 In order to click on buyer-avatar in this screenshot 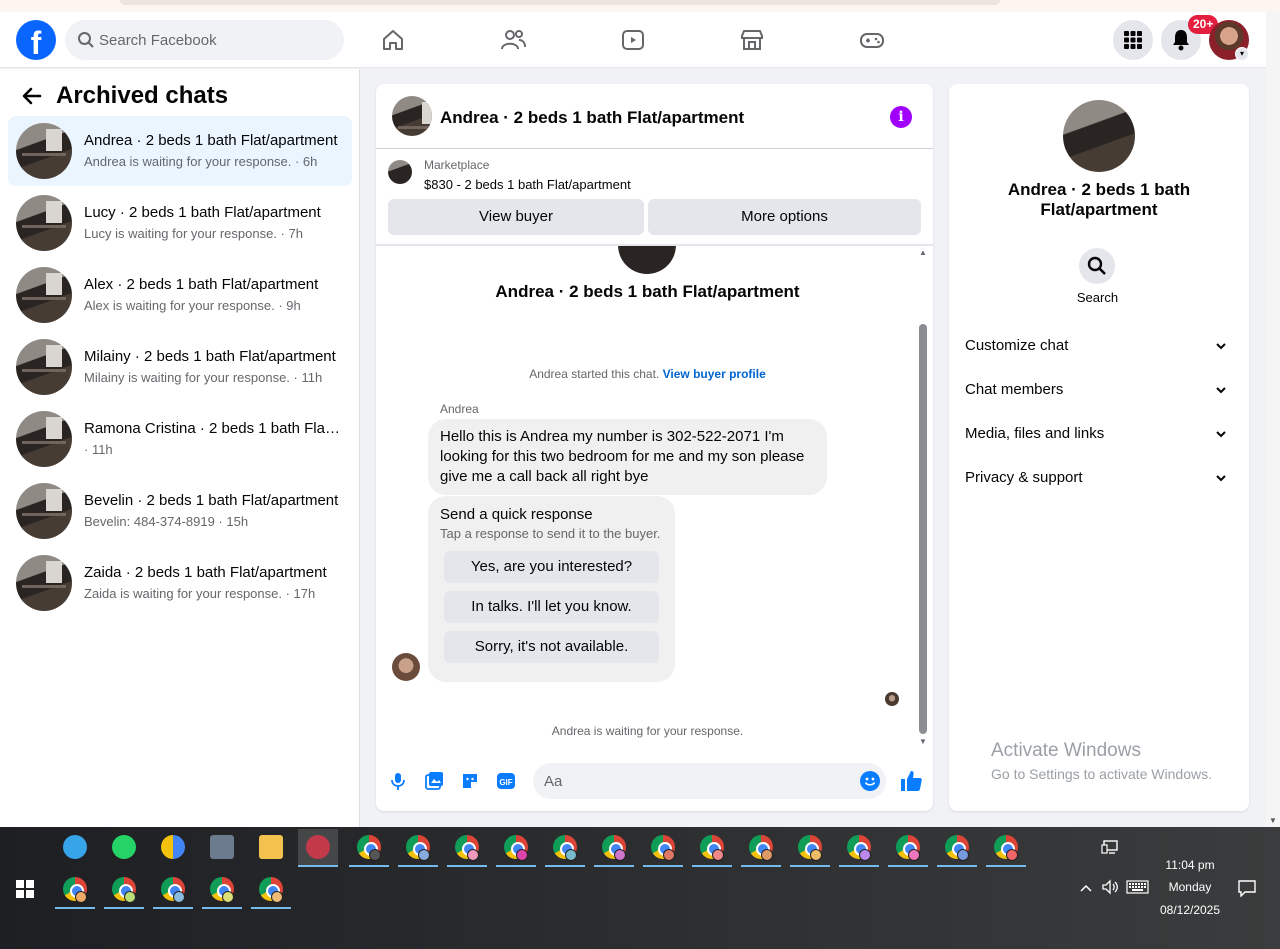, I will do `click(406, 667)`.